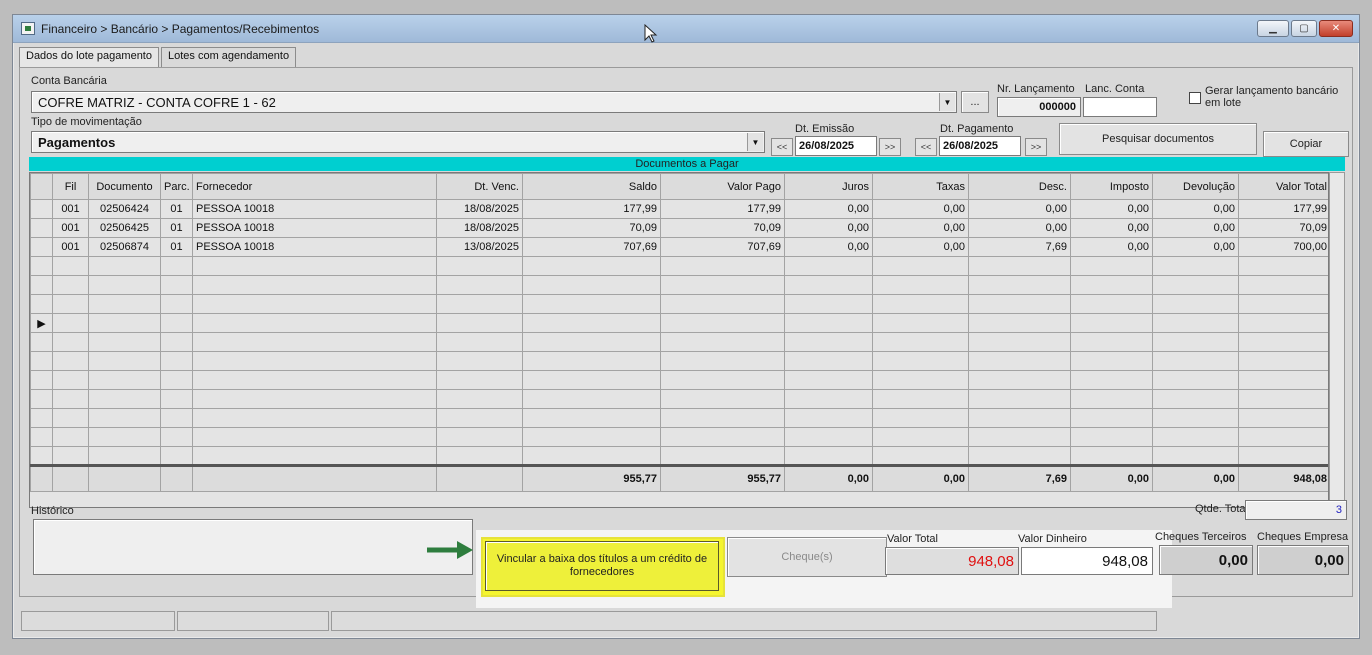 This screenshot has width=1372, height=655. Describe the element at coordinates (1336, 28) in the screenshot. I see `close-button: ✕` at that location.